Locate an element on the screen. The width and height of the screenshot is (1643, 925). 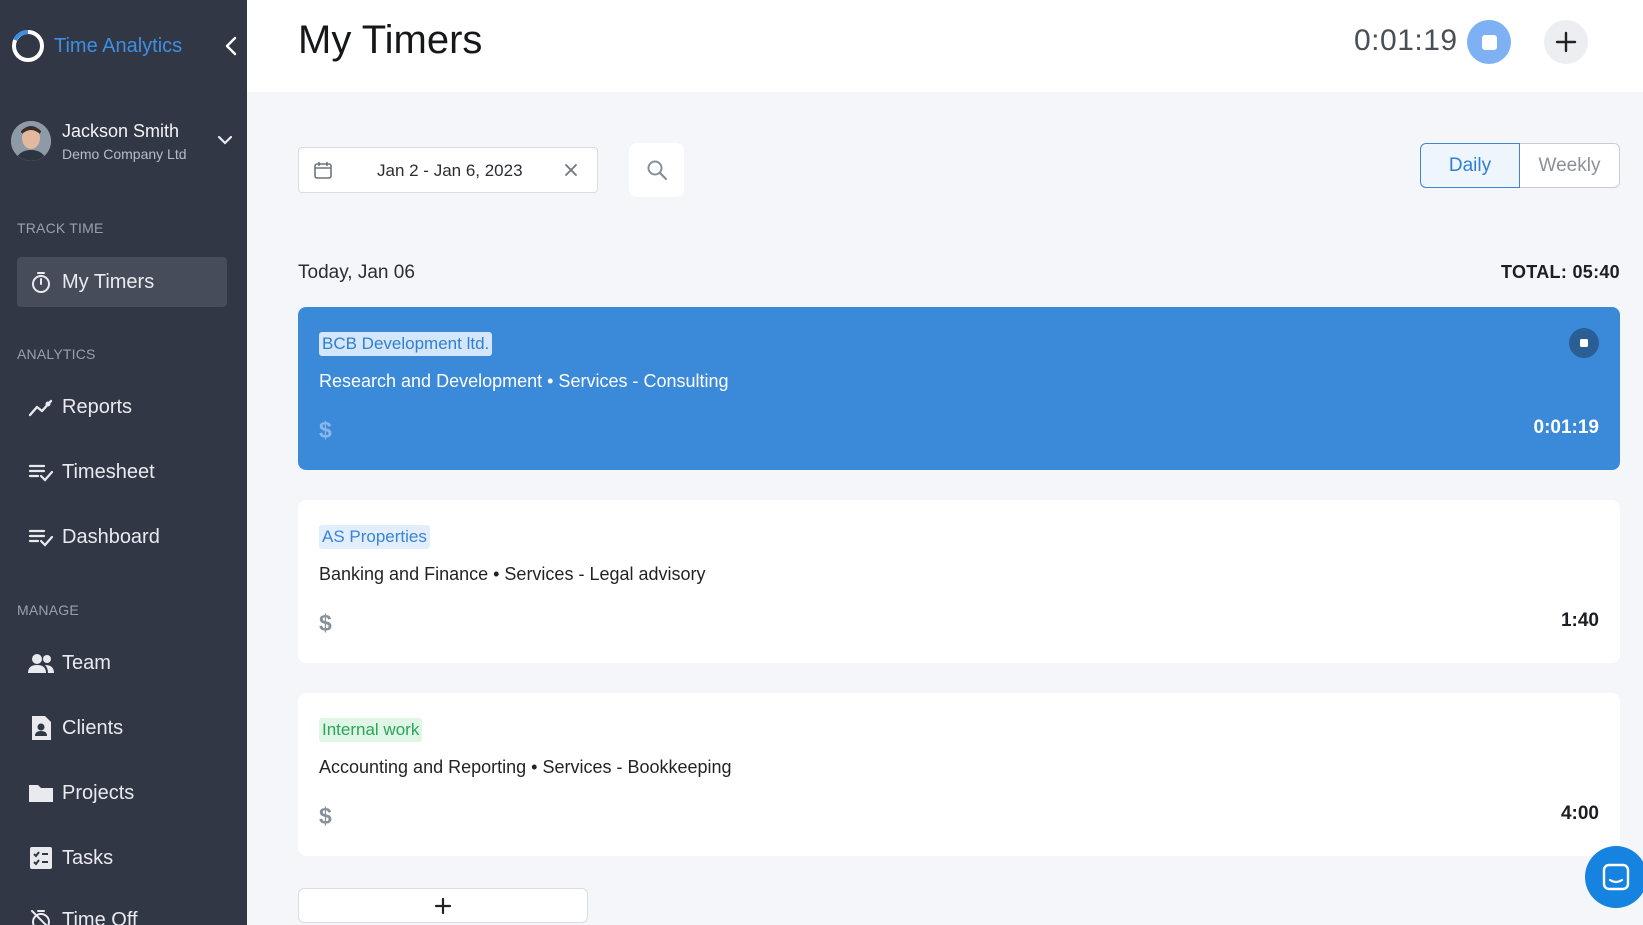
section-track-time: TRACK TIME is located at coordinates (60, 228).